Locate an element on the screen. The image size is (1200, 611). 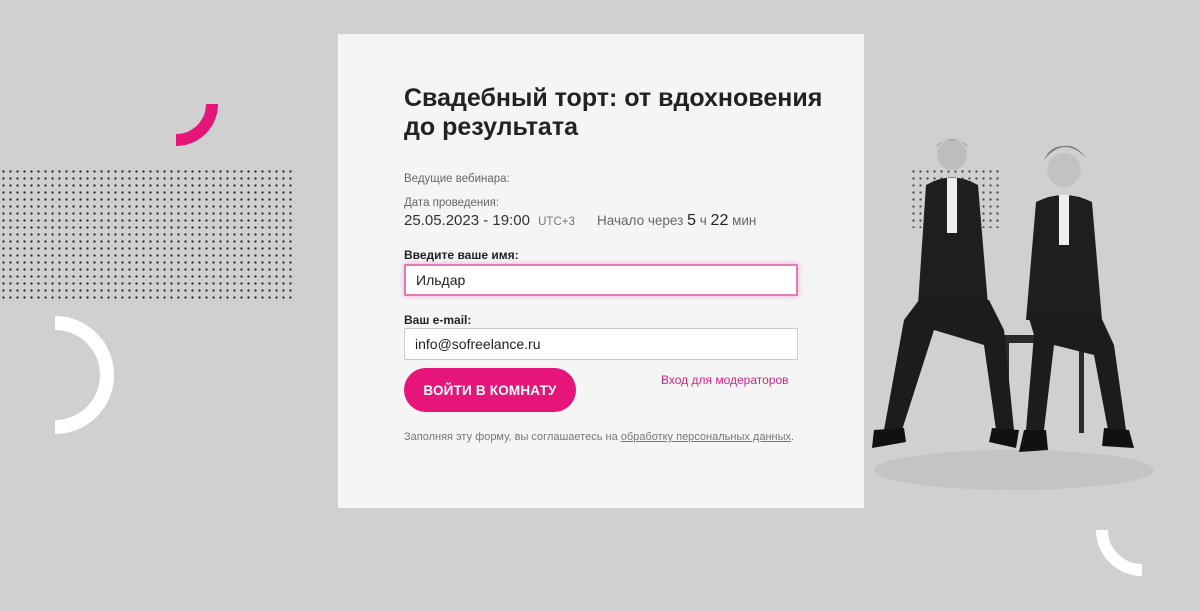
date-value: 25.05.2023 - 19:00 is located at coordinates (467, 220).